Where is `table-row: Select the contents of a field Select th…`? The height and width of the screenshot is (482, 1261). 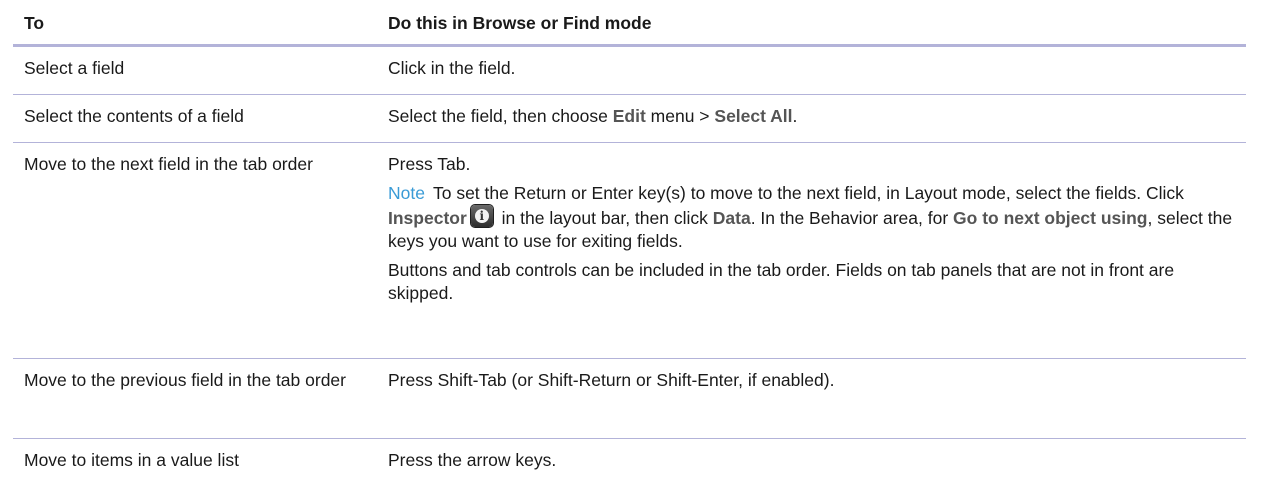 table-row: Select the contents of a field Select th… is located at coordinates (629, 119).